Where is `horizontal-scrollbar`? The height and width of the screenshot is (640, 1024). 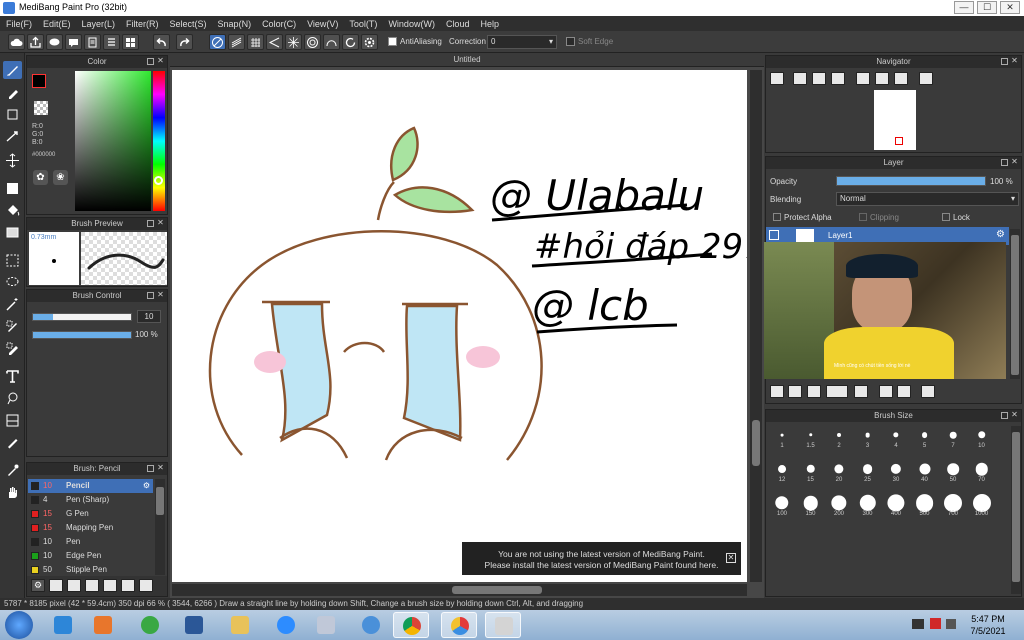
horizontal-scrollbar is located at coordinates (459, 590).